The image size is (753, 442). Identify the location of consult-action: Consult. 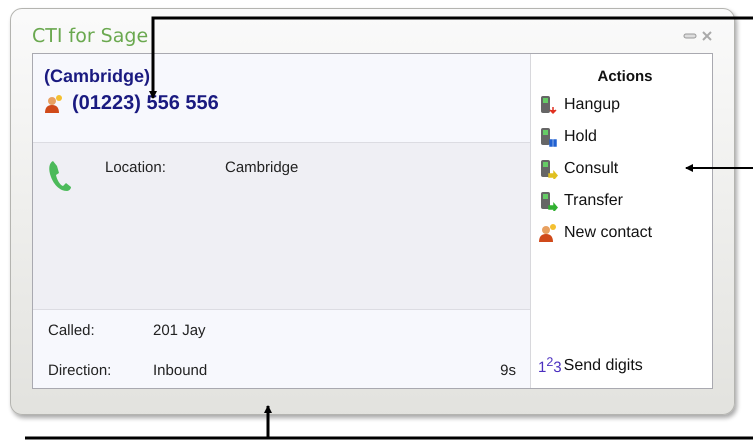
(625, 169).